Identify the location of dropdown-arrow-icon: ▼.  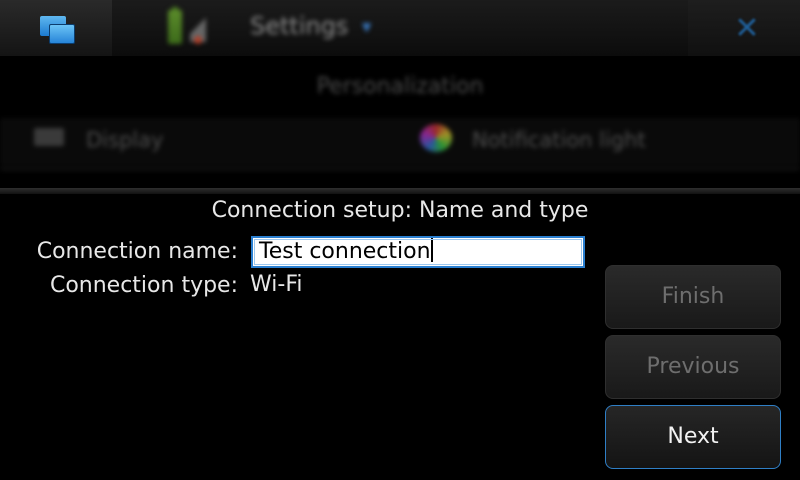
(367, 27).